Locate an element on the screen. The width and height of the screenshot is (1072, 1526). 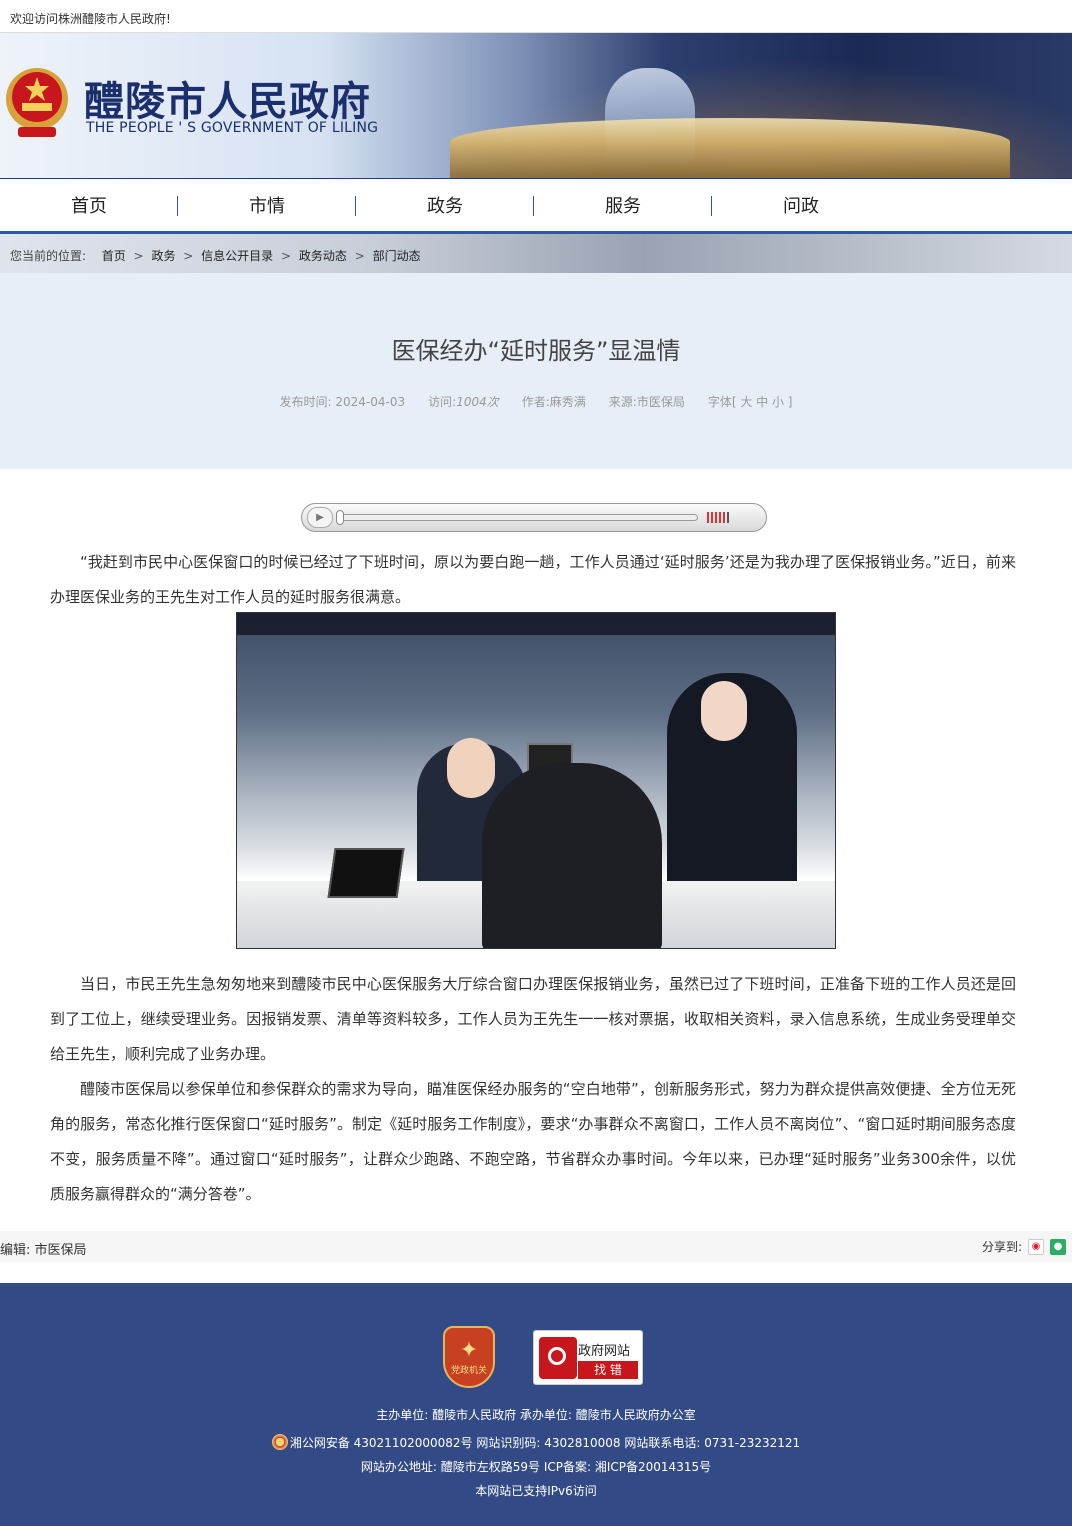
editor-bar: 编辑: 市医保局 分享到: ◉ ● is located at coordinates (536, 1246).